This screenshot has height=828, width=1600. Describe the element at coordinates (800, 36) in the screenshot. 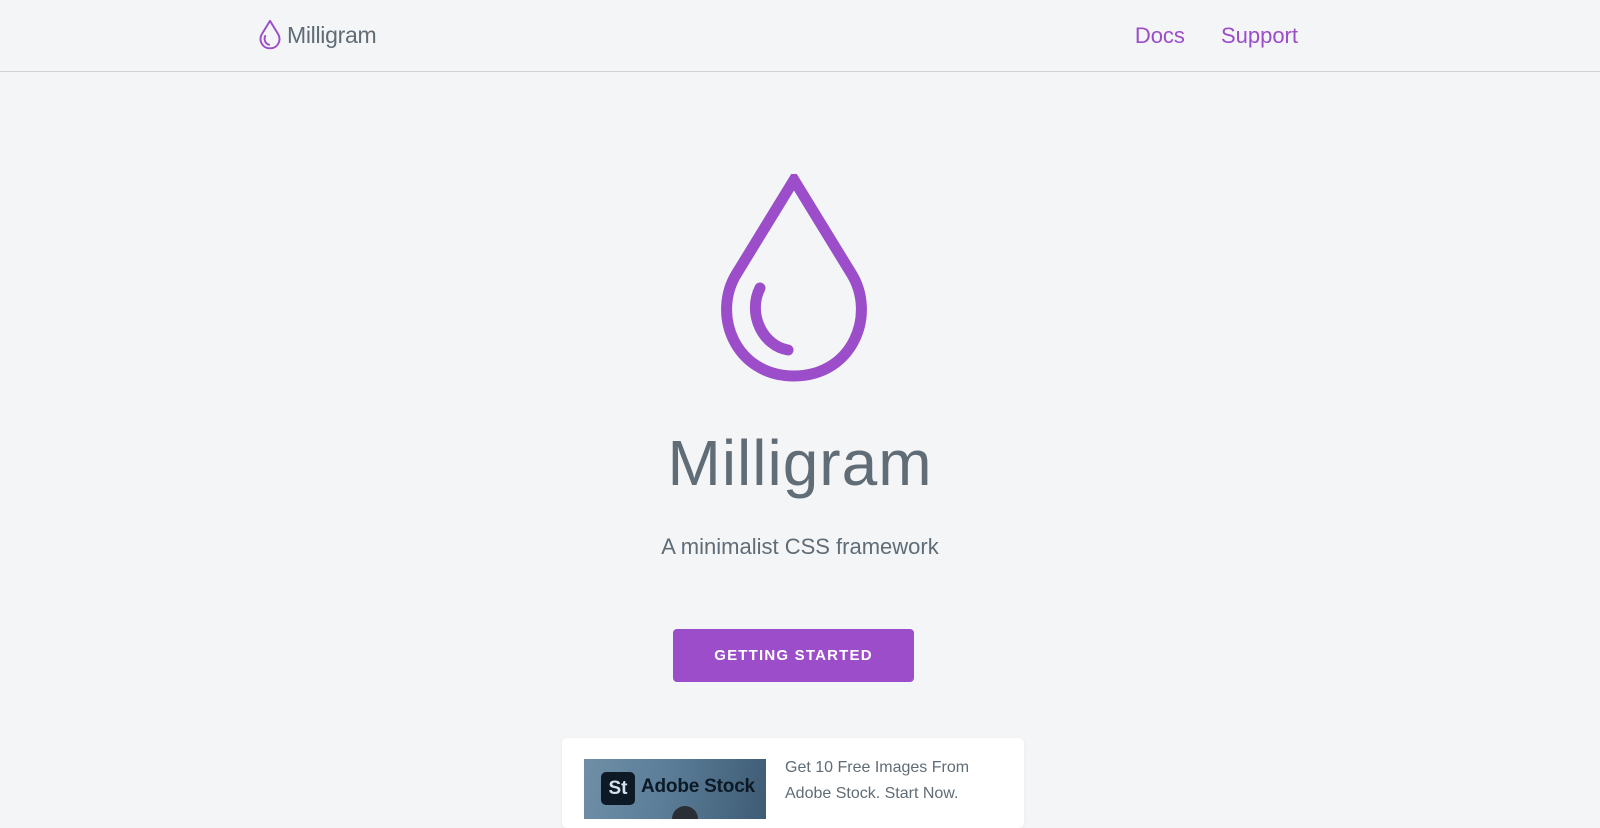

I see `top-navbar: Milligram Docs Support` at that location.